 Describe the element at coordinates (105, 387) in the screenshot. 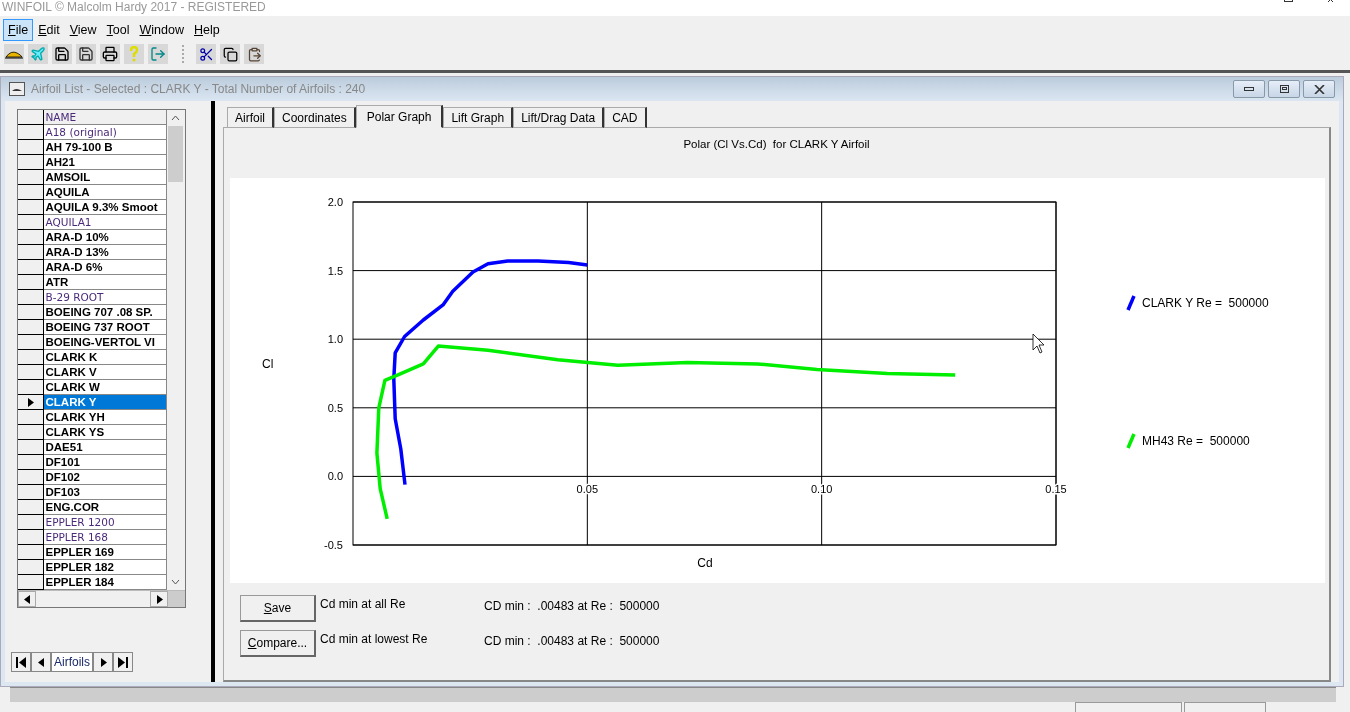

I see `airfoil-name-cell: CLARK W` at that location.